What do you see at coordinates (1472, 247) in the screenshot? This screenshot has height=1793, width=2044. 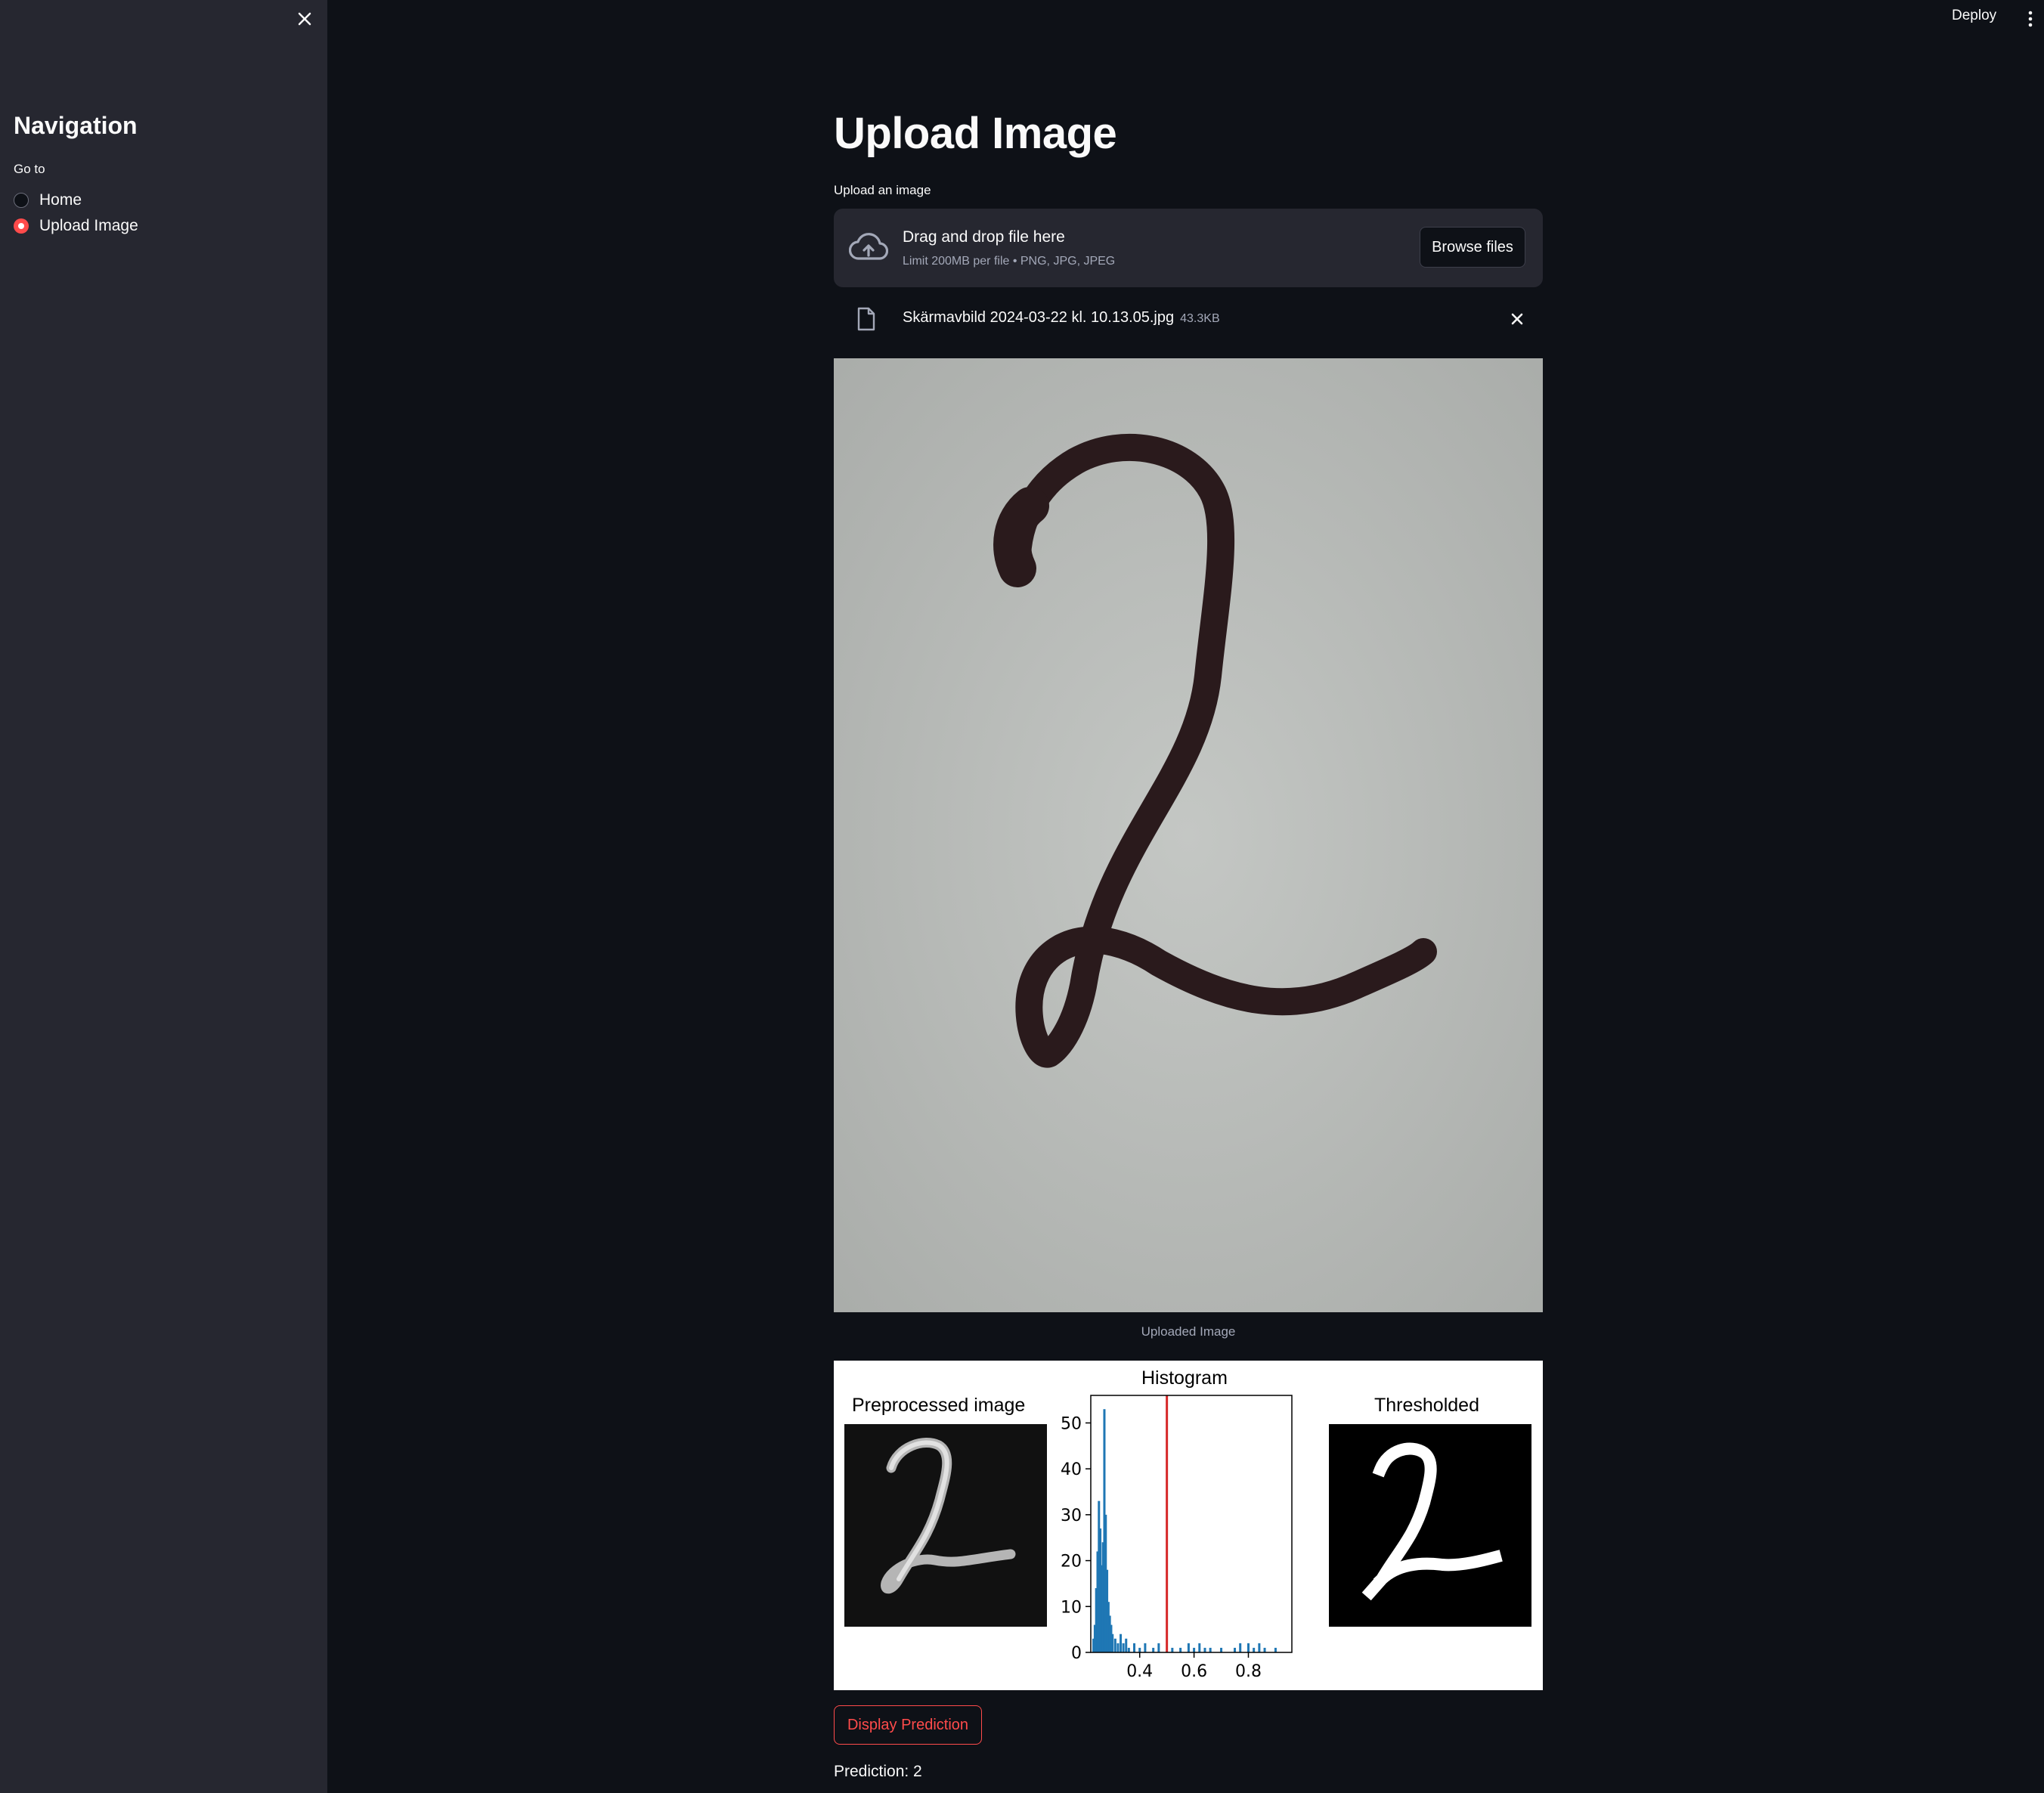 I see `browse-files-button: Browse files` at bounding box center [1472, 247].